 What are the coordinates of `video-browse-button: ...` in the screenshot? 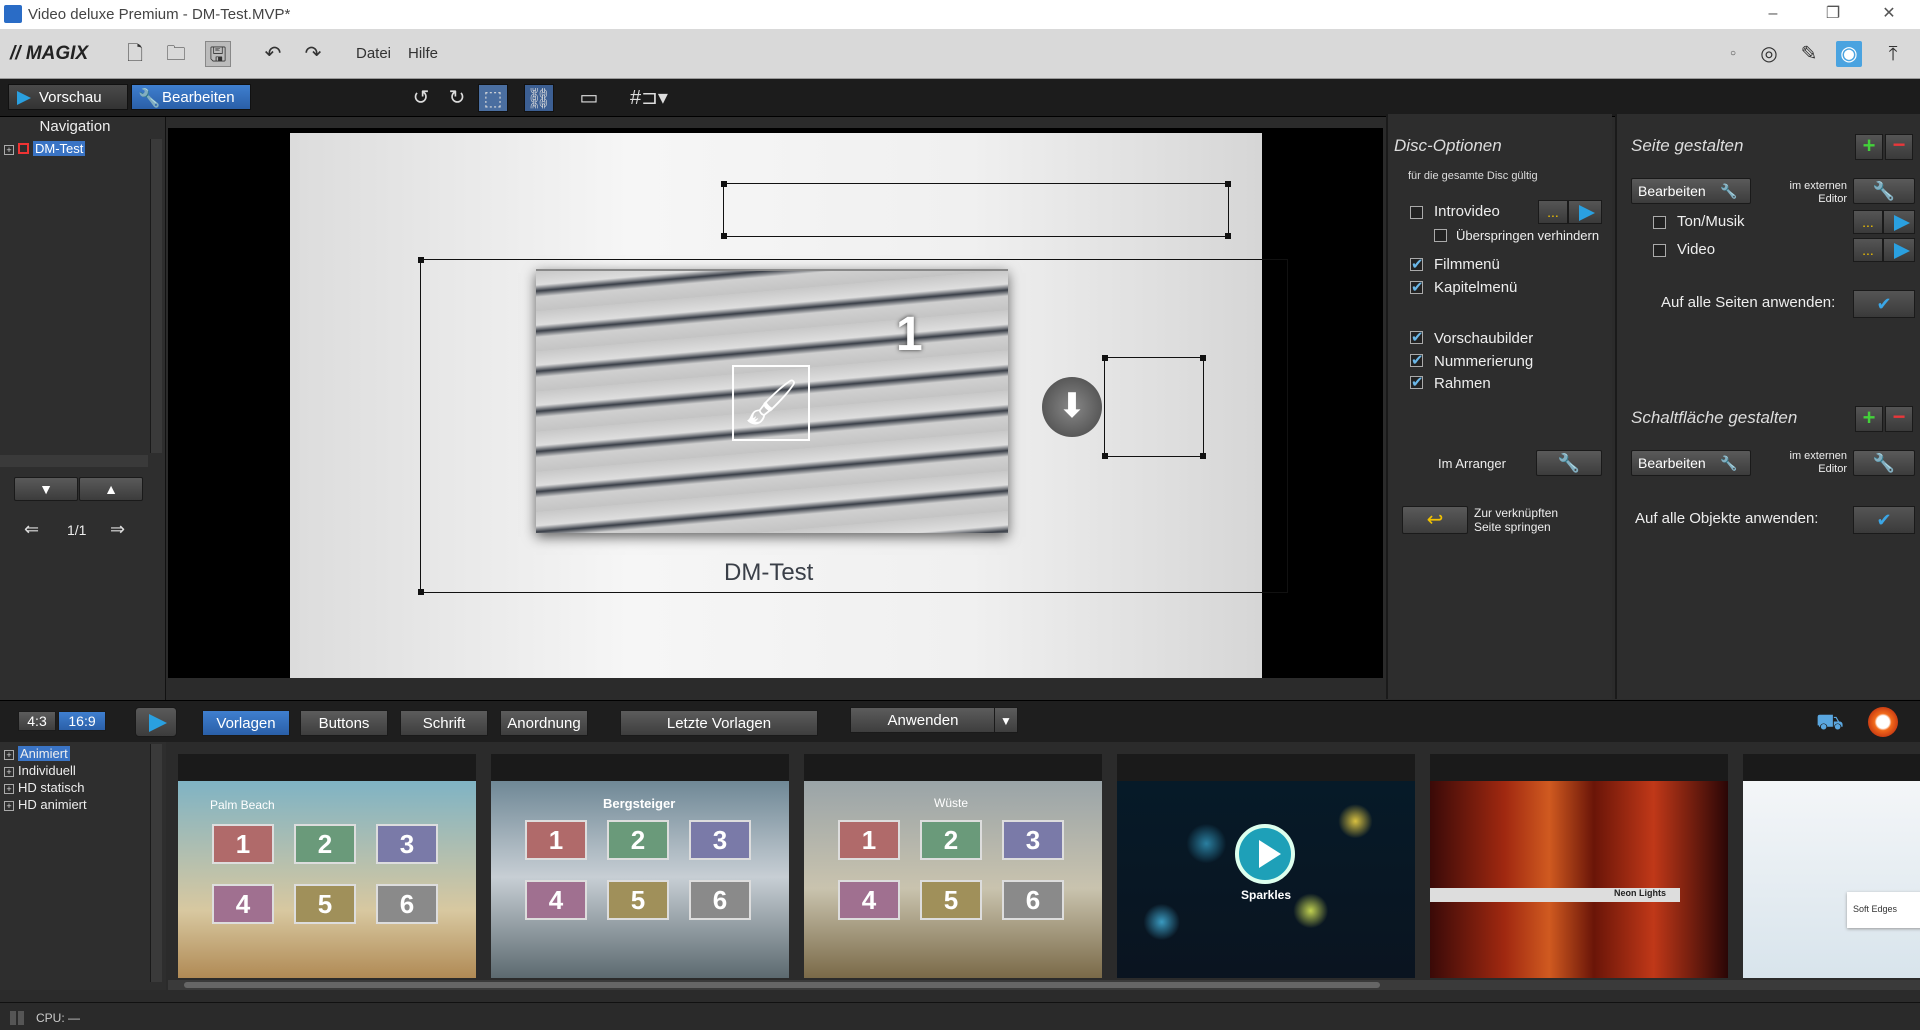 It's located at (1868, 250).